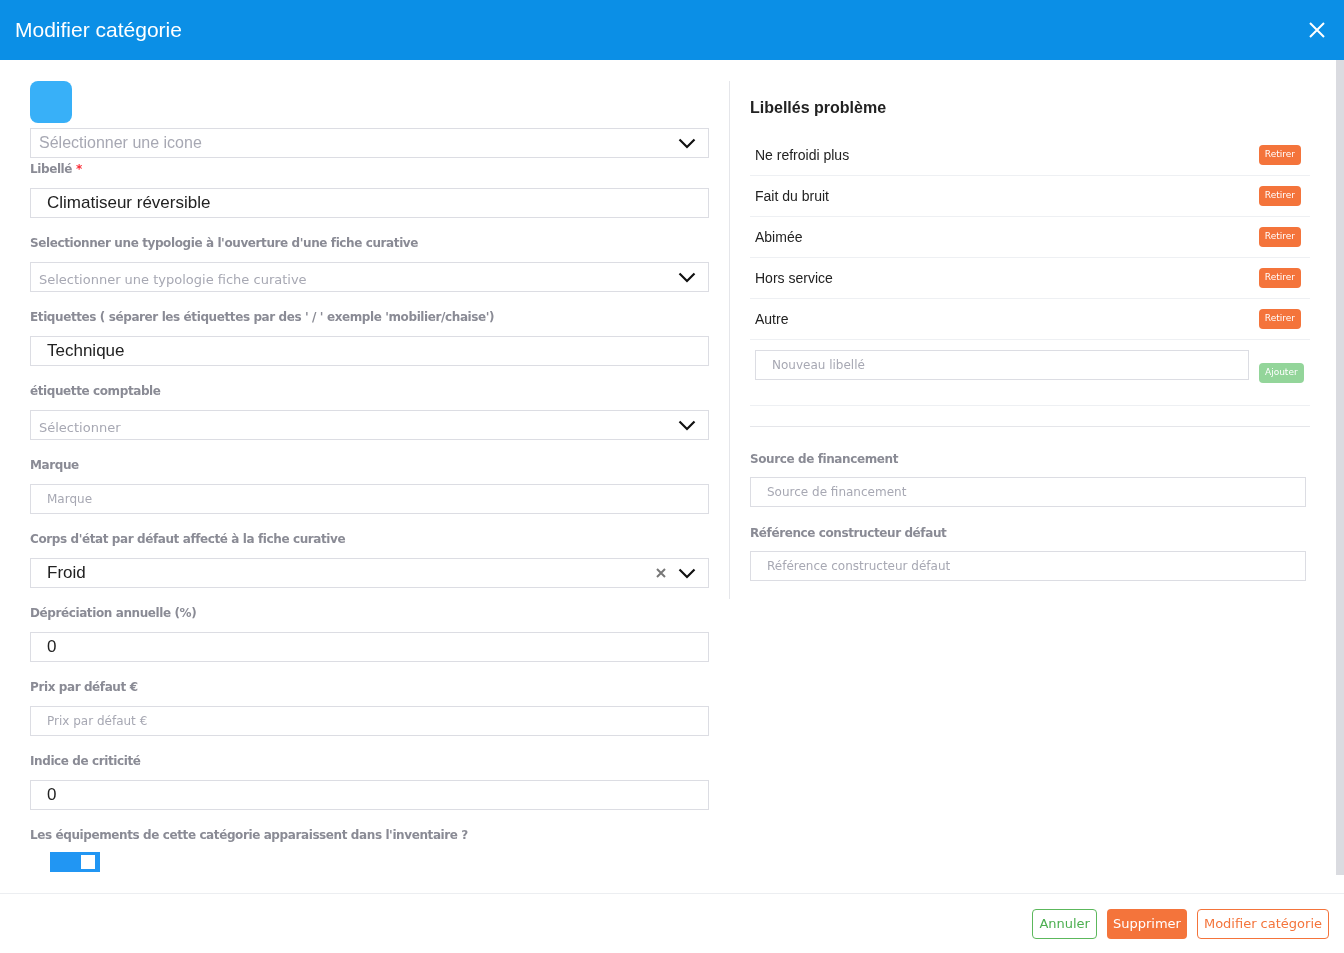 This screenshot has width=1344, height=953. Describe the element at coordinates (51, 102) in the screenshot. I see `icon-color-swatch` at that location.